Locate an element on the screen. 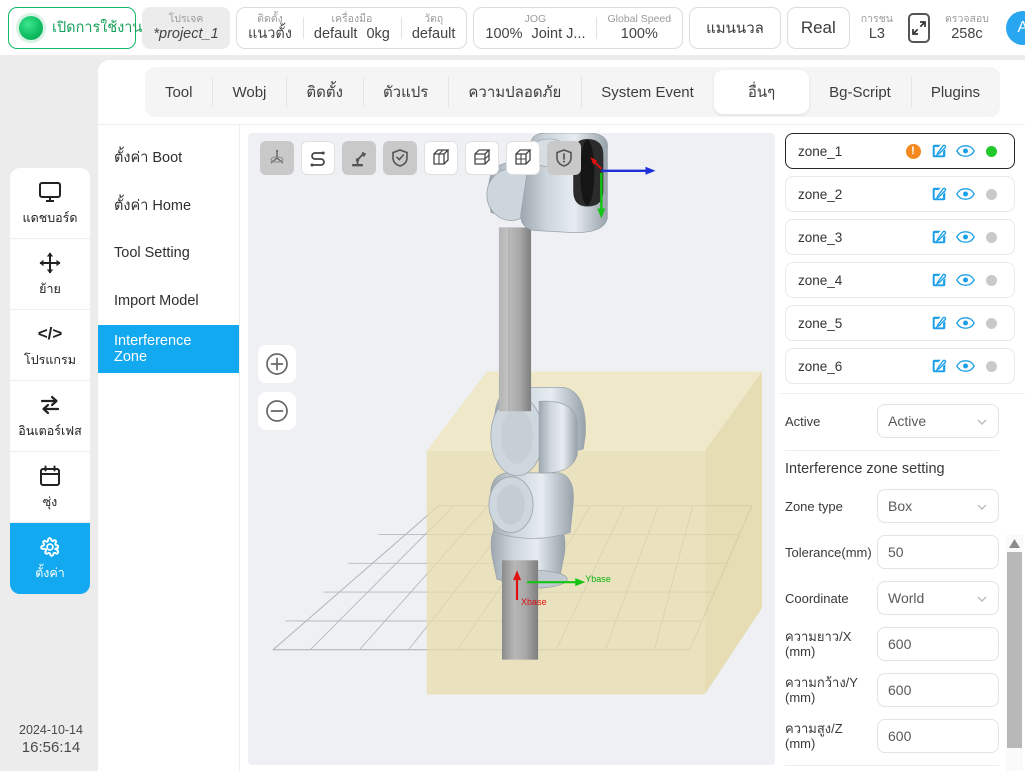 This screenshot has width=1025, height=771. check-caption: ตรวจสอบ is located at coordinates (966, 18).